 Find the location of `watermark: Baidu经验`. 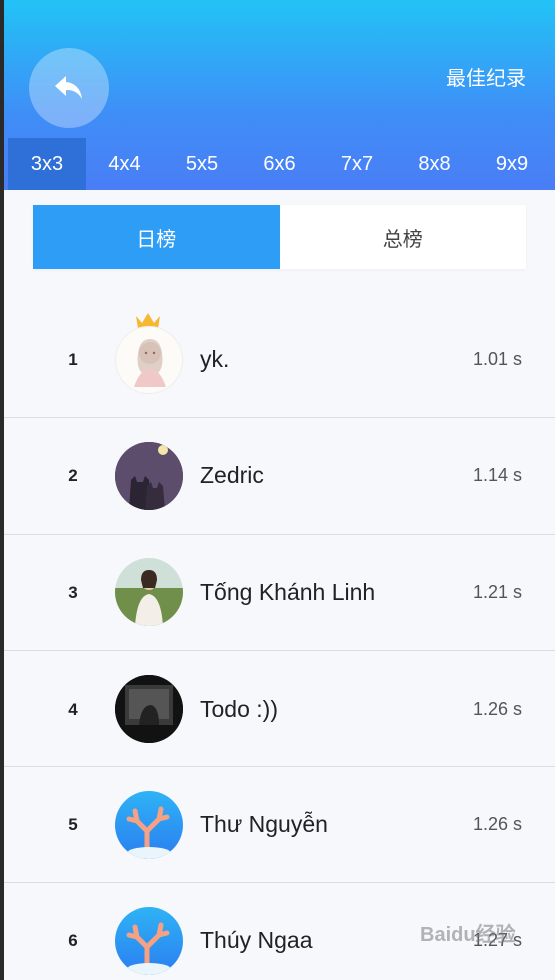

watermark: Baidu经验 is located at coordinates (468, 935).